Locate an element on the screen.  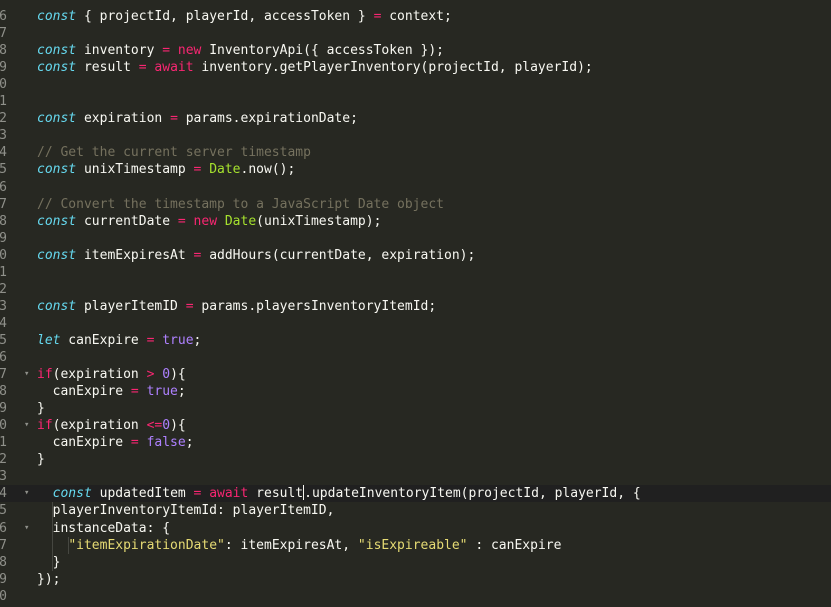
code-line: 7 ▾ if(expiration > 0){ is located at coordinates (415, 374).